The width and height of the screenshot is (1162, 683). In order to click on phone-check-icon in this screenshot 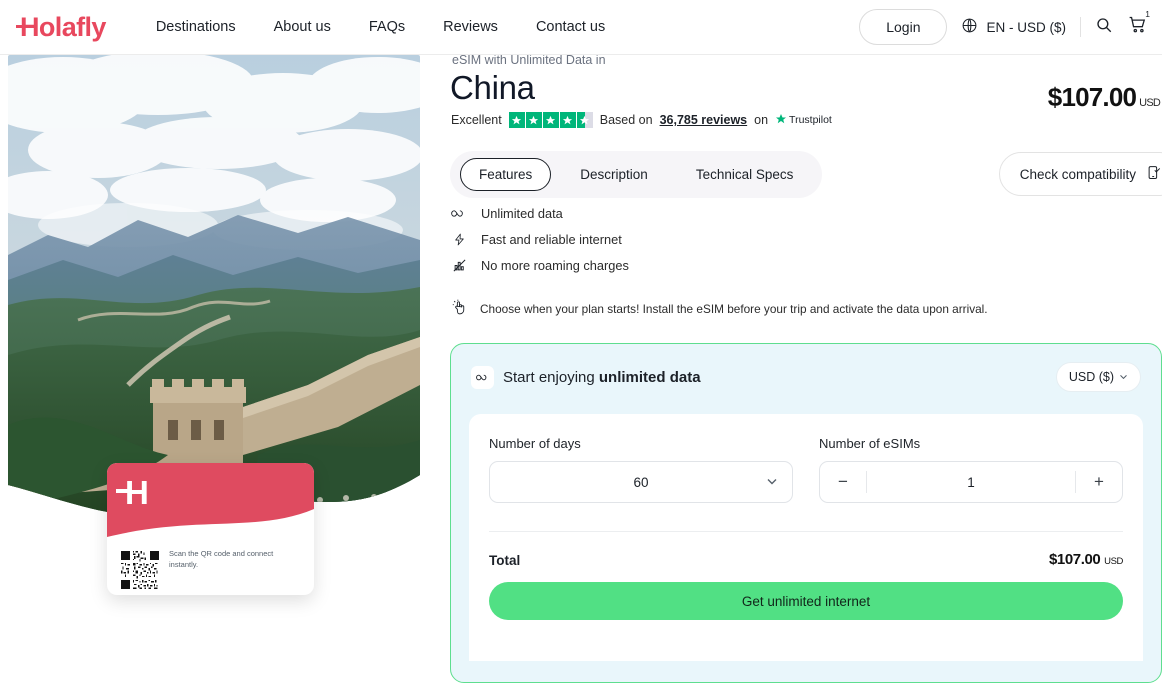, I will do `click(1153, 174)`.